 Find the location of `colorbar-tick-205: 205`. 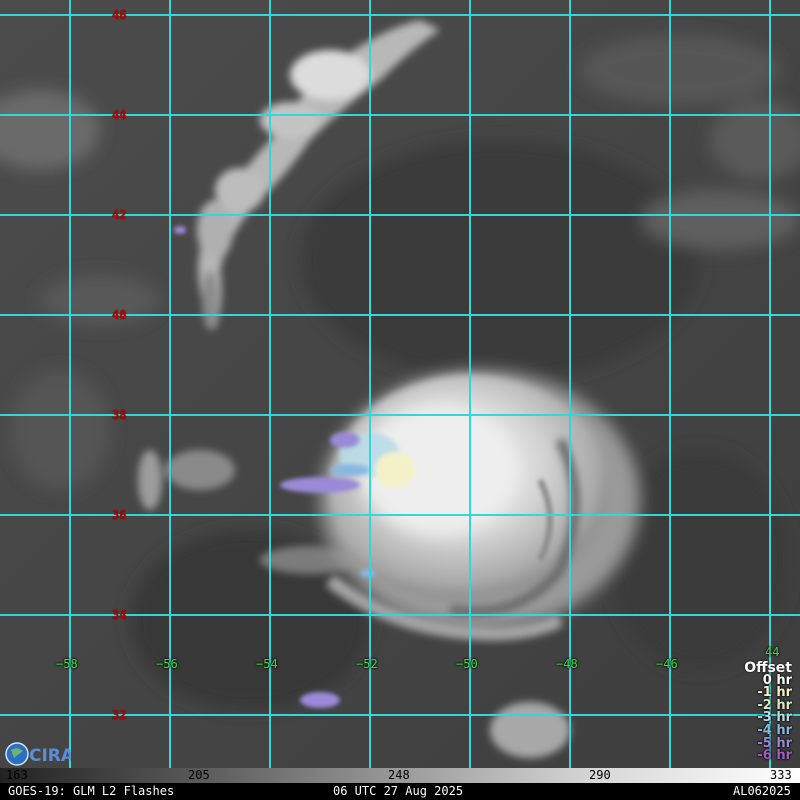

colorbar-tick-205: 205 is located at coordinates (199, 775).